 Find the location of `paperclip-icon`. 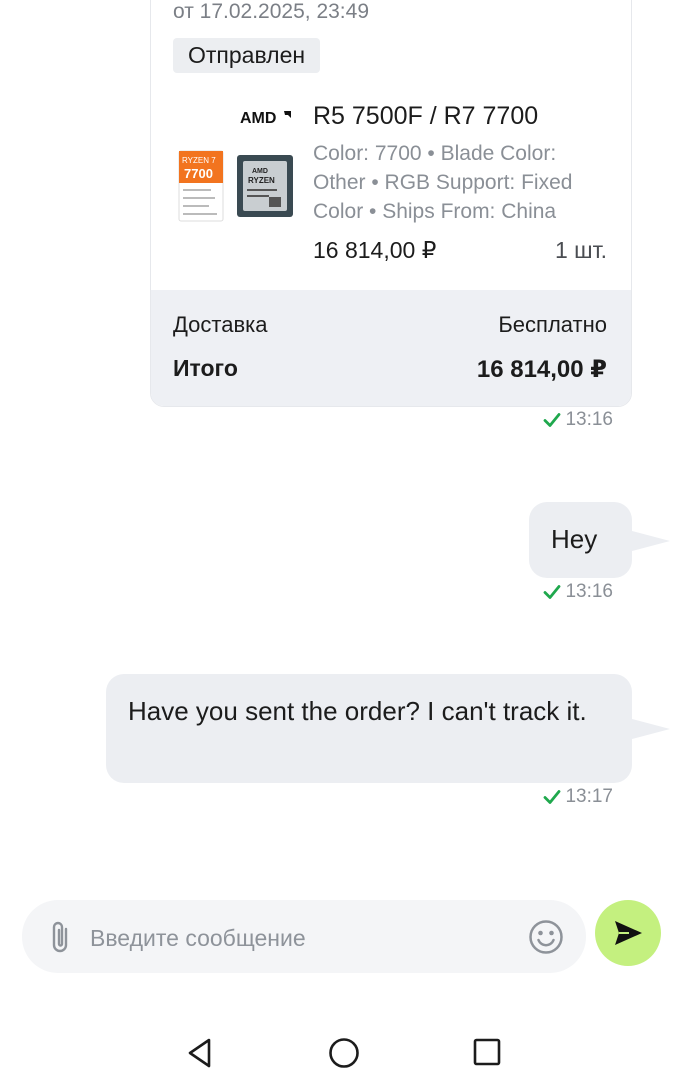

paperclip-icon is located at coordinates (61, 937).